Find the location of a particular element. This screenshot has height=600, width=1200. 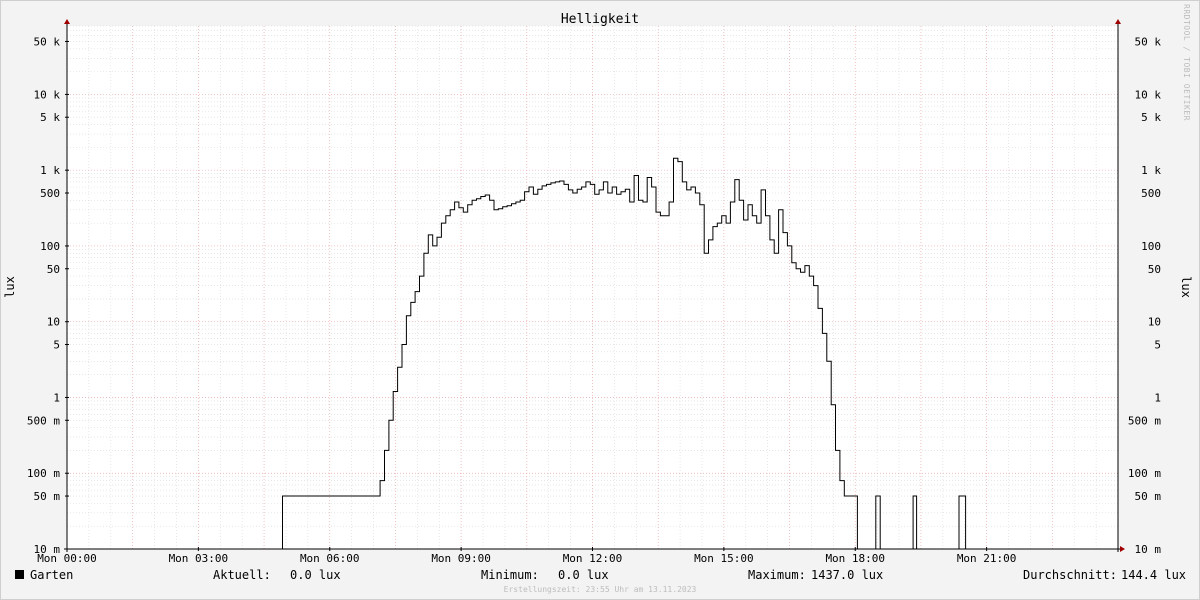

legend-series-name: Garten is located at coordinates (52, 575).